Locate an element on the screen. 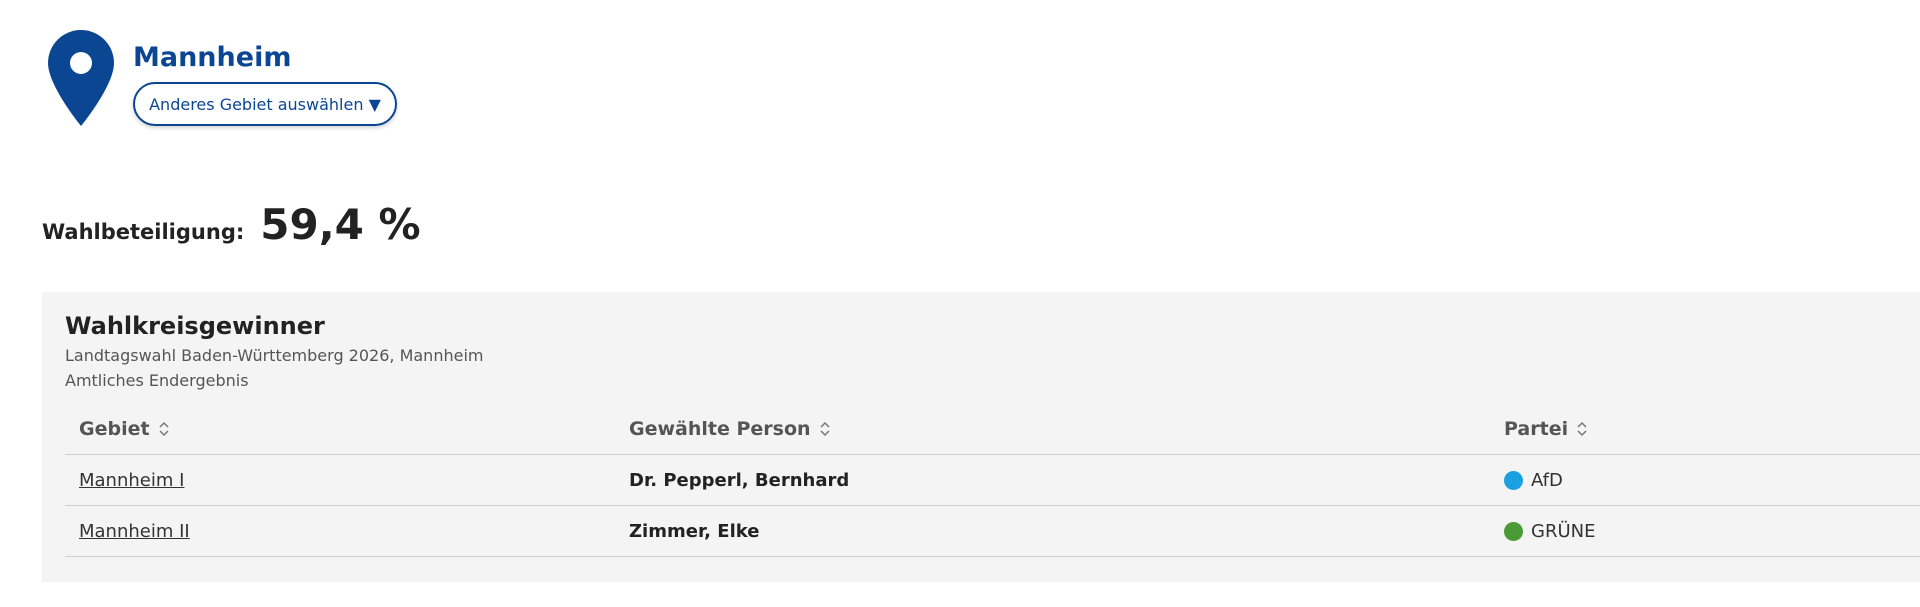 The height and width of the screenshot is (607, 1920). party-name: GRÜNE is located at coordinates (1563, 531).